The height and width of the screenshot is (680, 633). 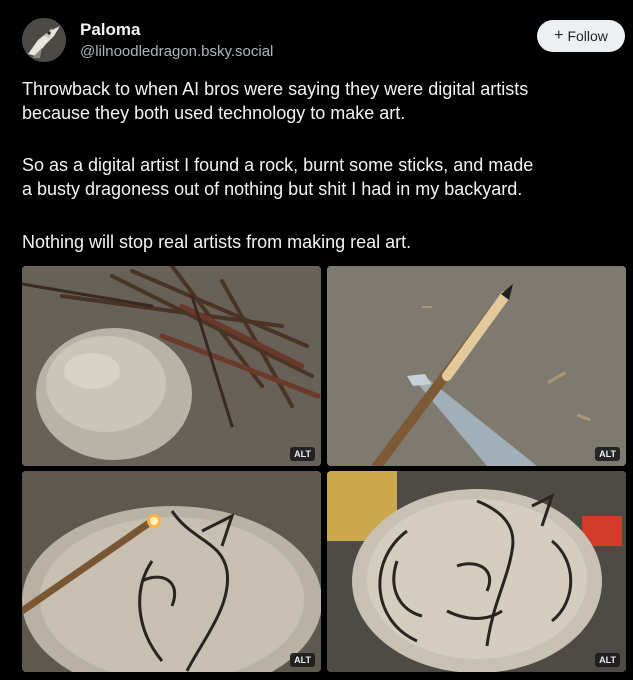 What do you see at coordinates (559, 35) in the screenshot?
I see `plus-icon: +` at bounding box center [559, 35].